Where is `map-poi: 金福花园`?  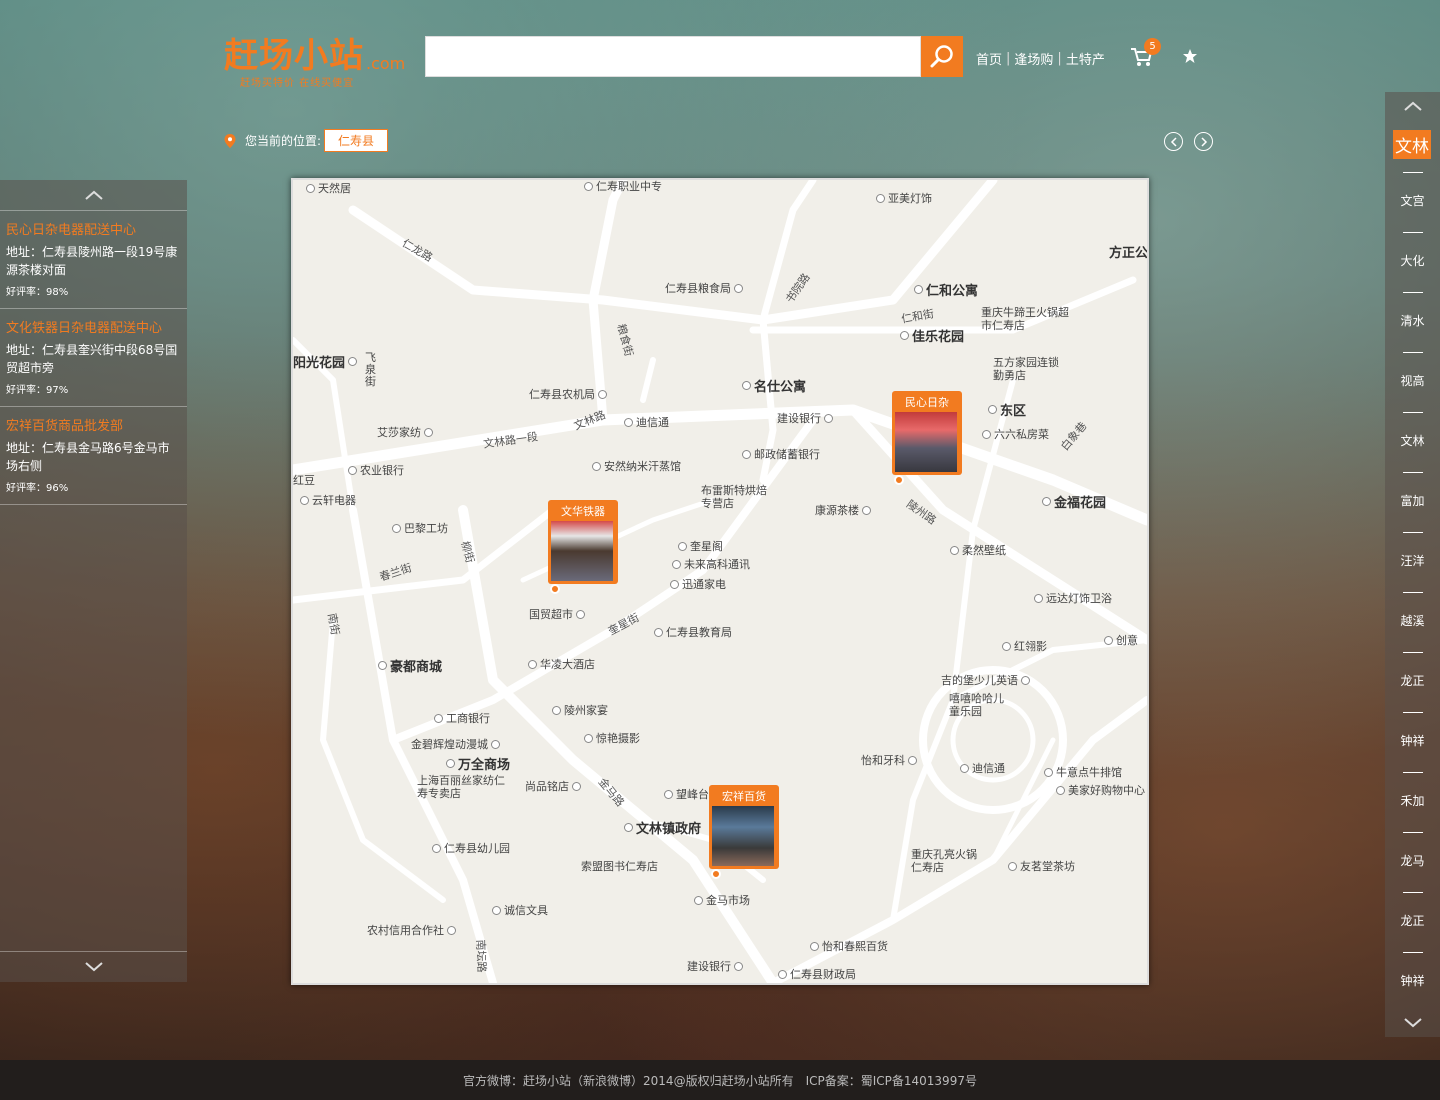 map-poi: 金福花园 is located at coordinates (1072, 501).